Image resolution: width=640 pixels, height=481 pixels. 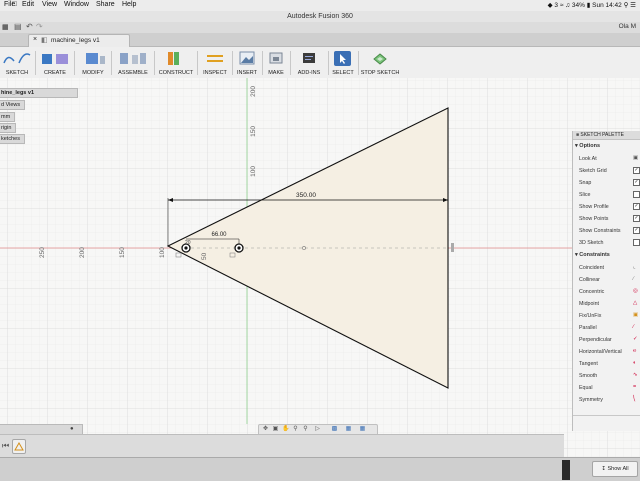 What do you see at coordinates (28, 4) in the screenshot?
I see `menu-edit: Edit` at bounding box center [28, 4].